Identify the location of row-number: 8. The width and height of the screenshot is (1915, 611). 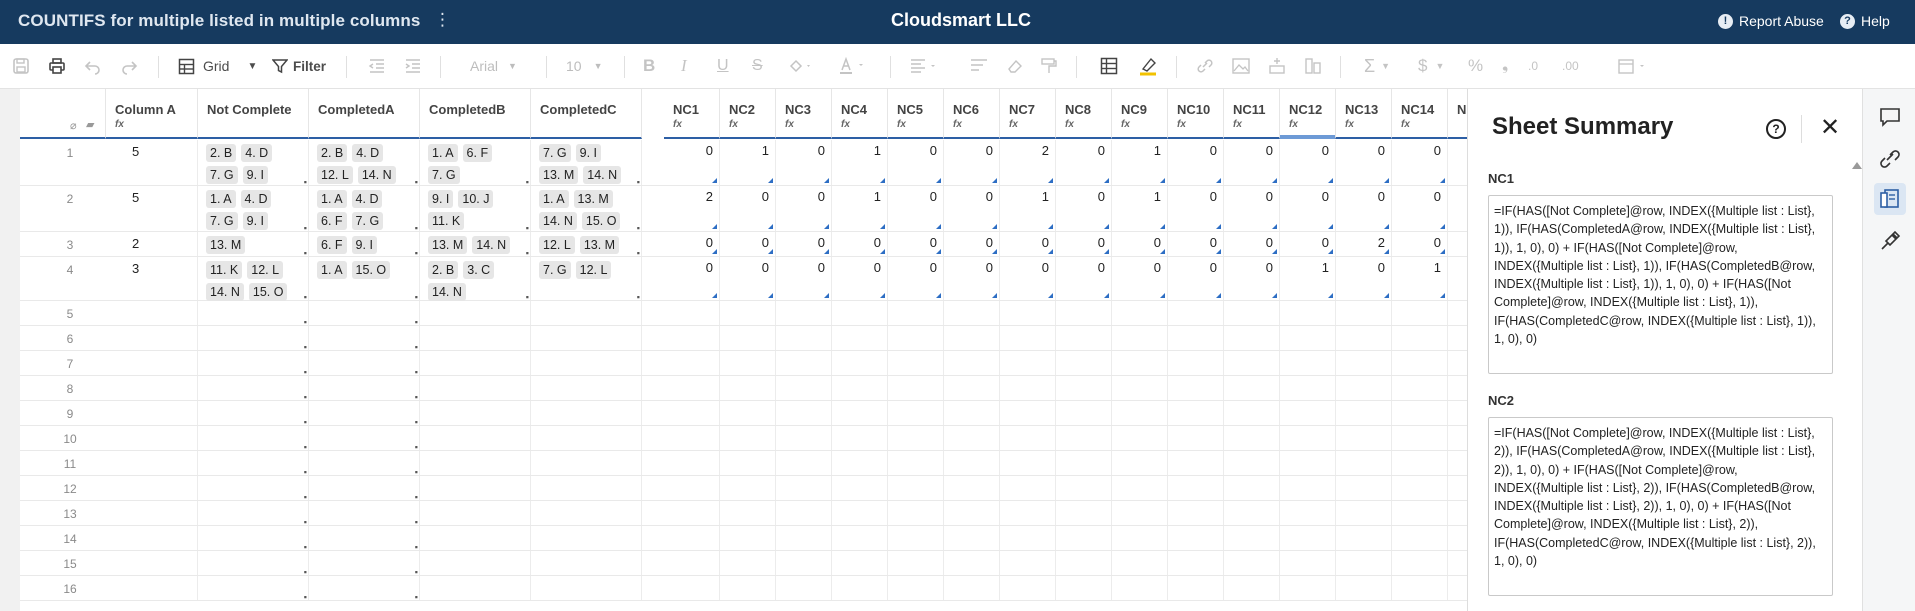
(70, 389).